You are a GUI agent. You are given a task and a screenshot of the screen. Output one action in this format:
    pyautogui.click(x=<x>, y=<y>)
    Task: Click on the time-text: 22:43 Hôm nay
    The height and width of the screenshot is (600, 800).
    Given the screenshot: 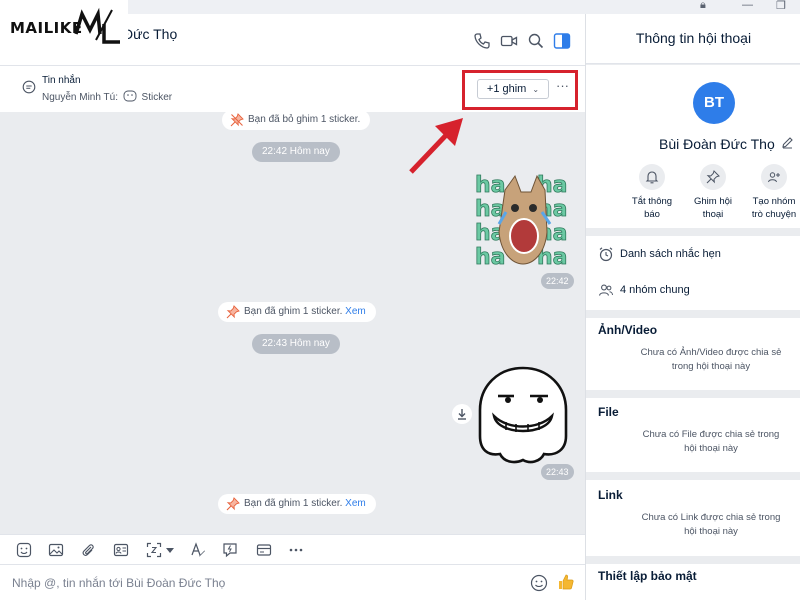 What is the action you would take?
    pyautogui.click(x=296, y=343)
    